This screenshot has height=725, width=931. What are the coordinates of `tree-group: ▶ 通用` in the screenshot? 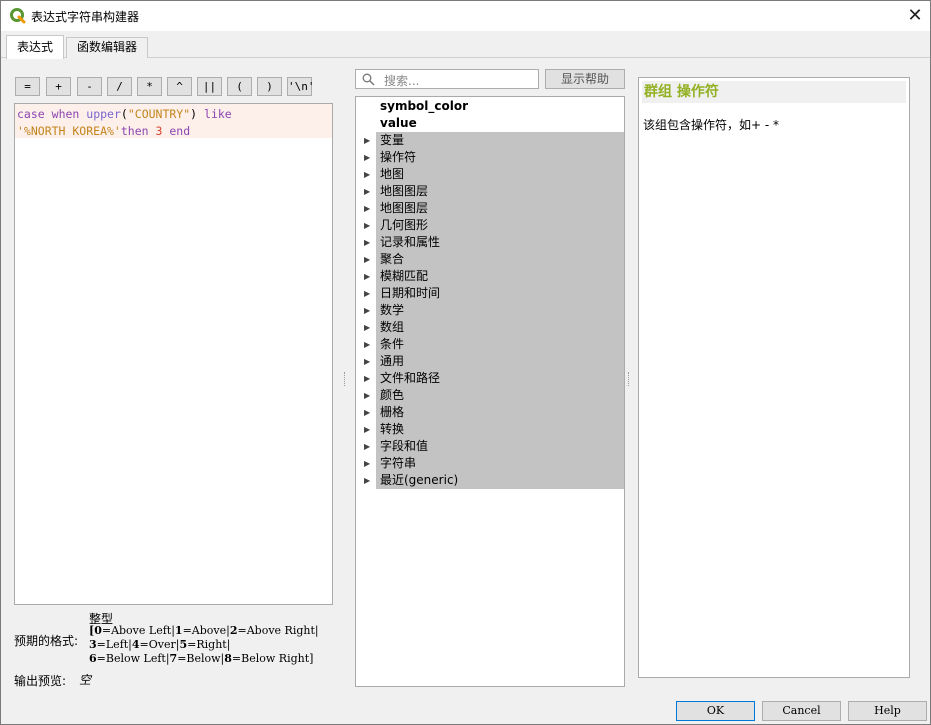 It's located at (494, 361).